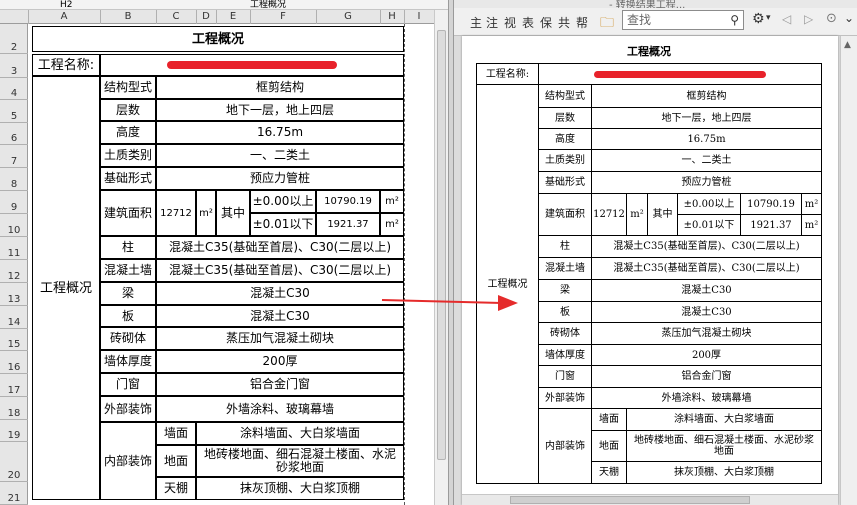 The height and width of the screenshot is (505, 857). I want to click on row-header: 16, so click(14, 362).